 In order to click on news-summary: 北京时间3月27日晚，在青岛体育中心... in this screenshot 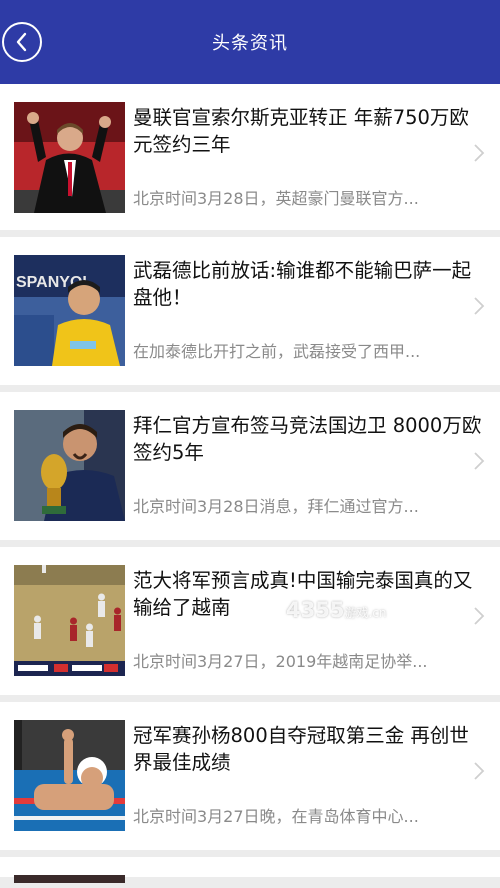, I will do `click(276, 816)`.